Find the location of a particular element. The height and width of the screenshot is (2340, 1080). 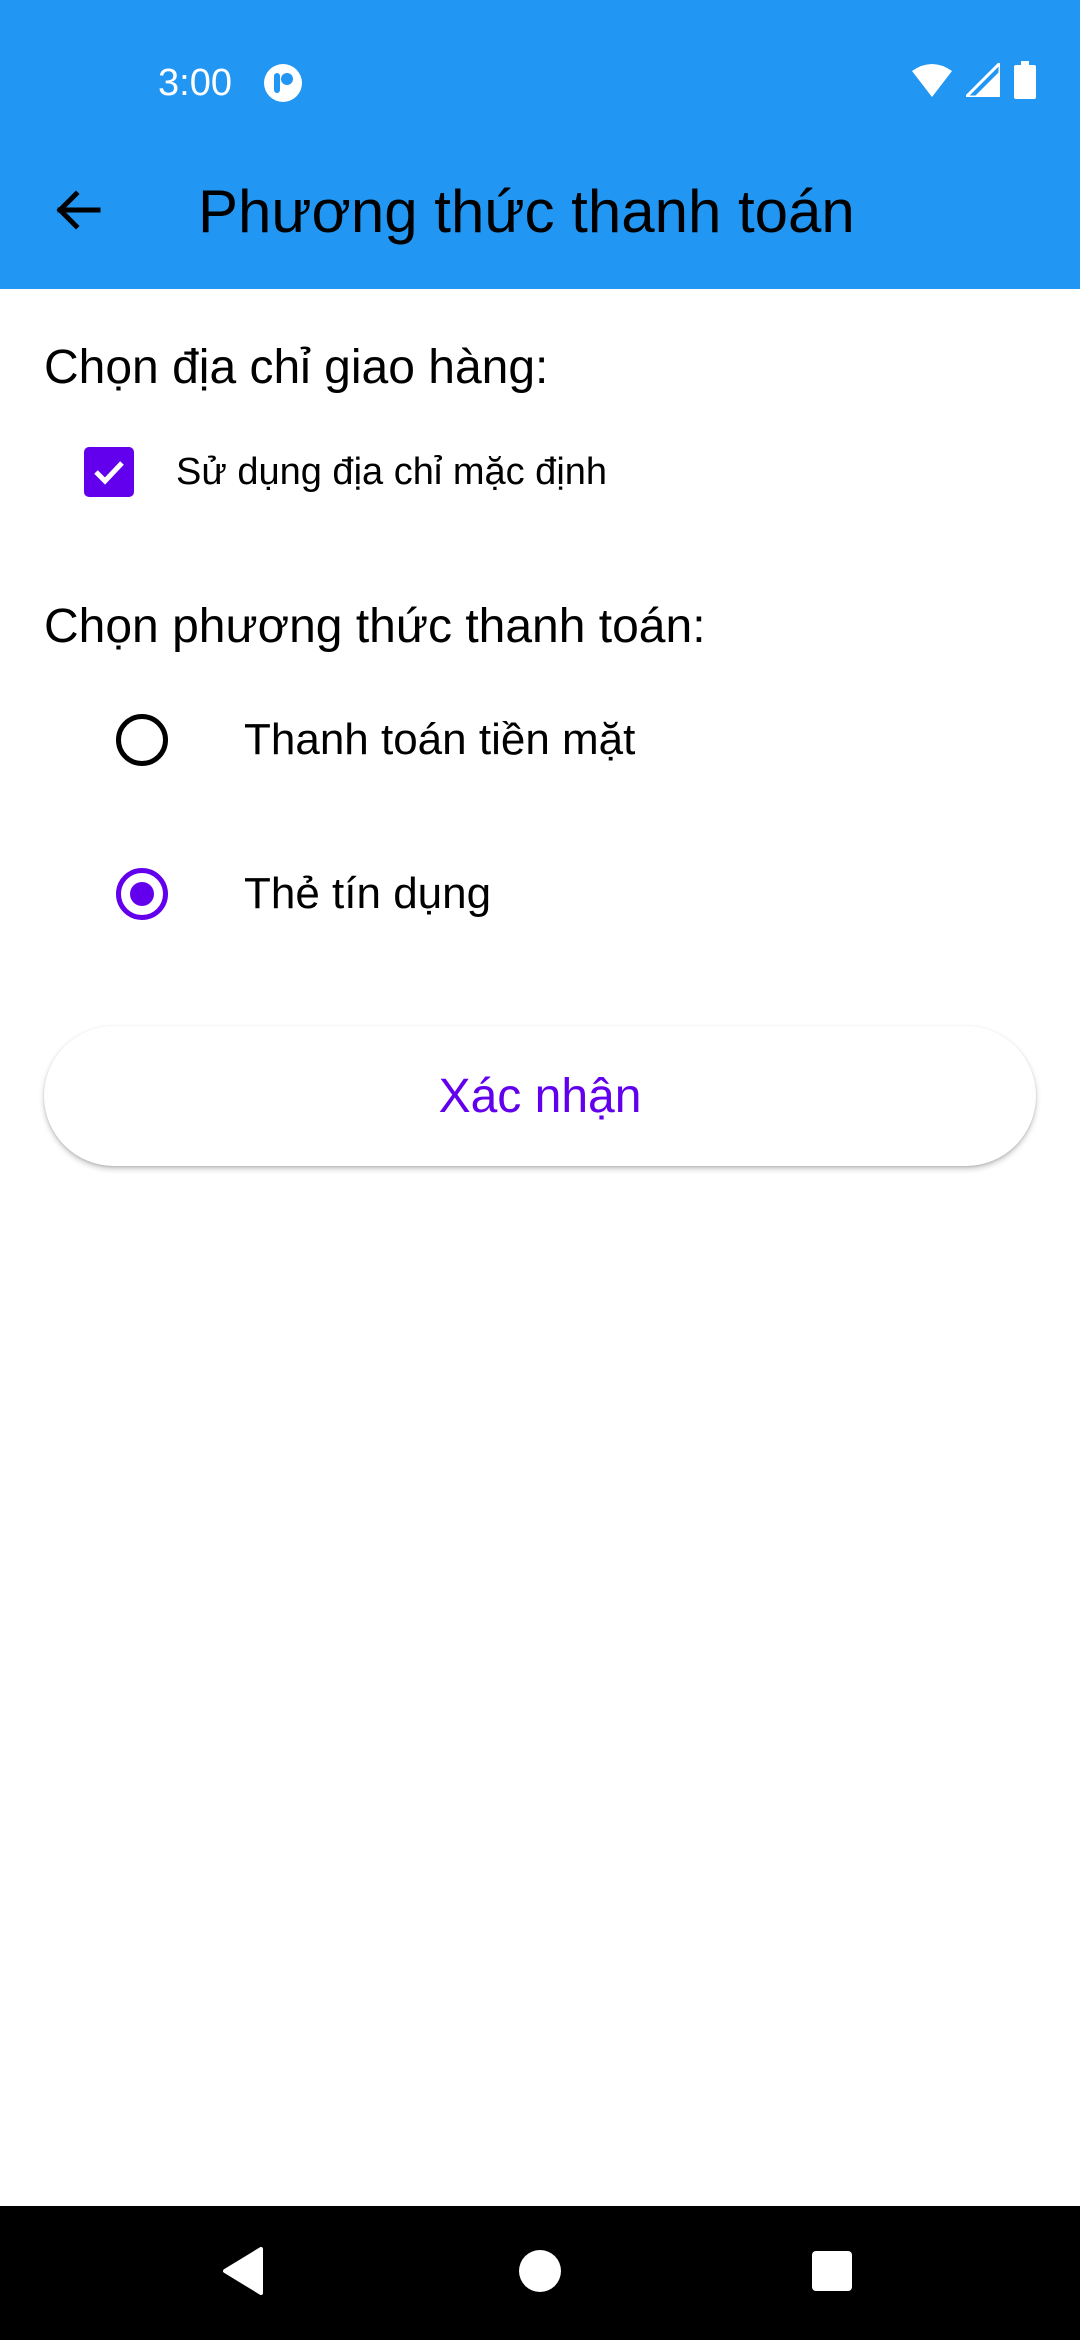

radio-cash: Thanh toán tiền mặt is located at coordinates (375, 740).